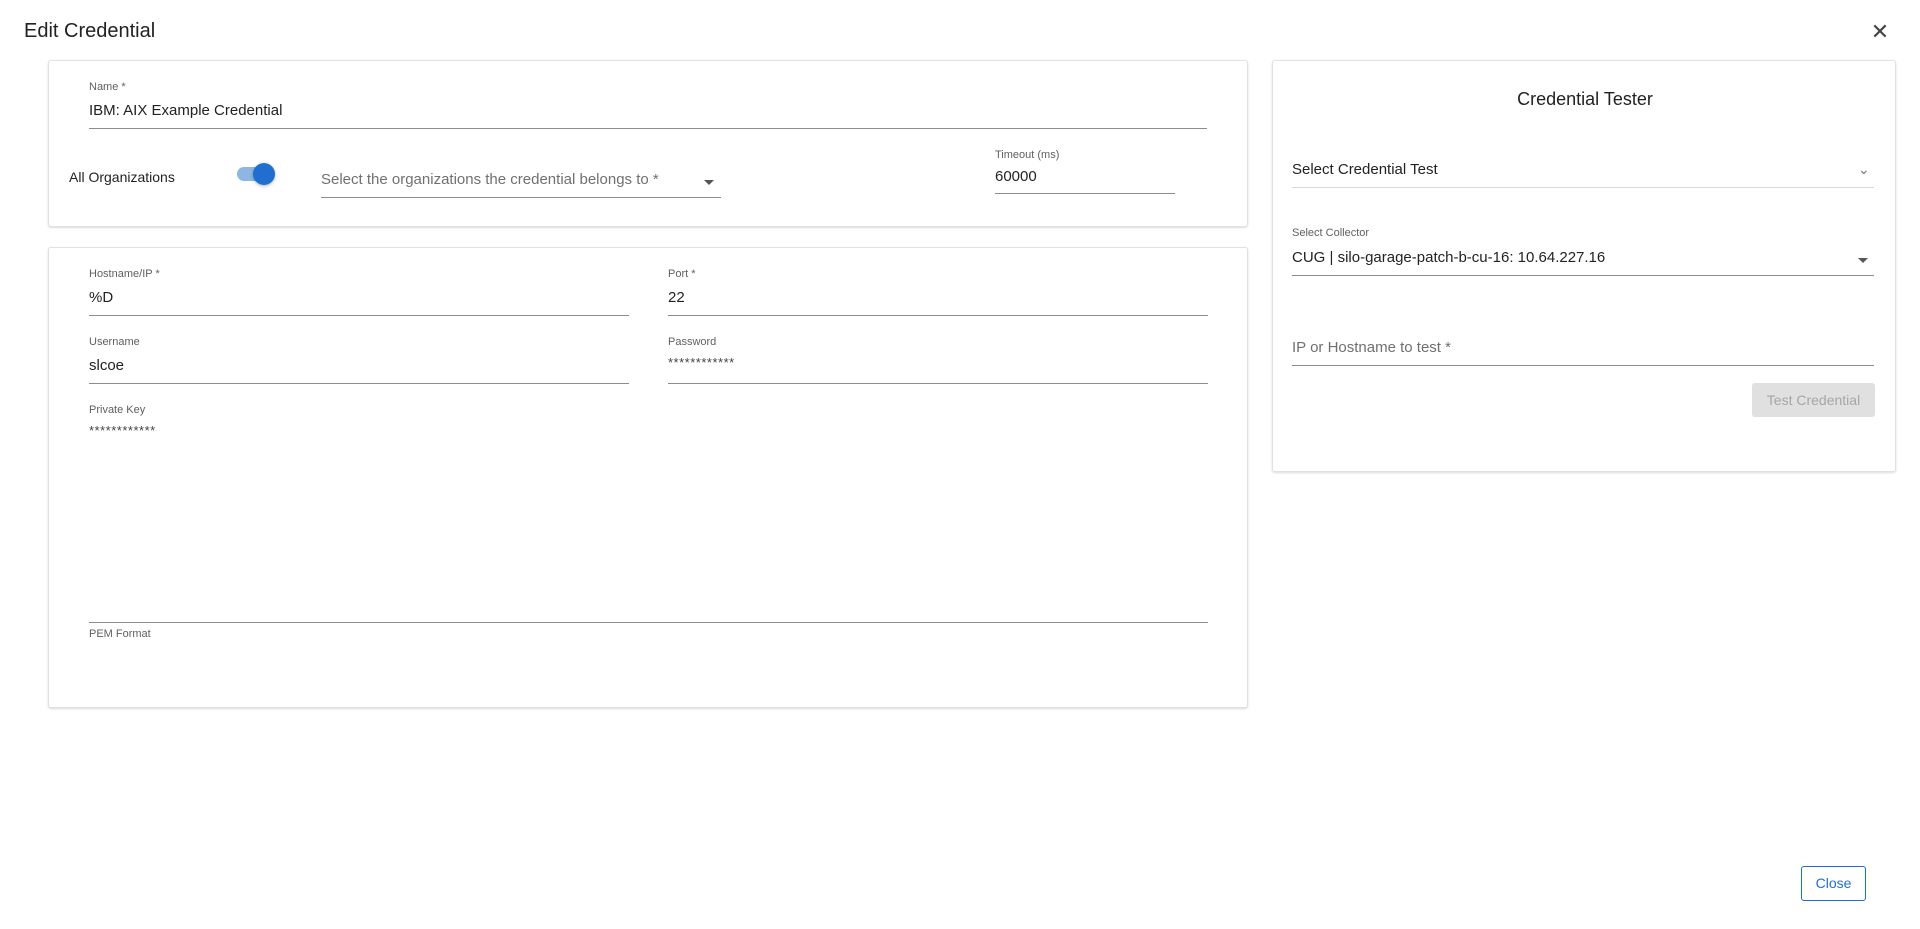  Describe the element at coordinates (692, 342) in the screenshot. I see `password-label: Password` at that location.